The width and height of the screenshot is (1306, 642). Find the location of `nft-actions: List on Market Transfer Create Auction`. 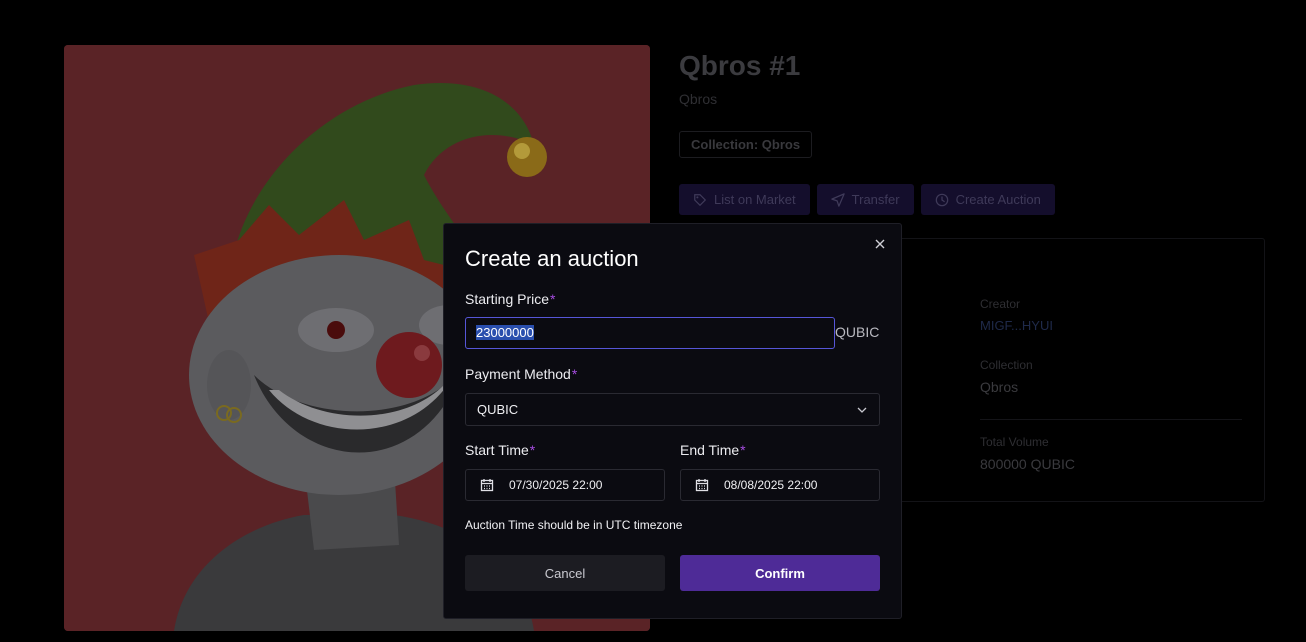

nft-actions: List on Market Transfer Create Auction is located at coordinates (867, 199).